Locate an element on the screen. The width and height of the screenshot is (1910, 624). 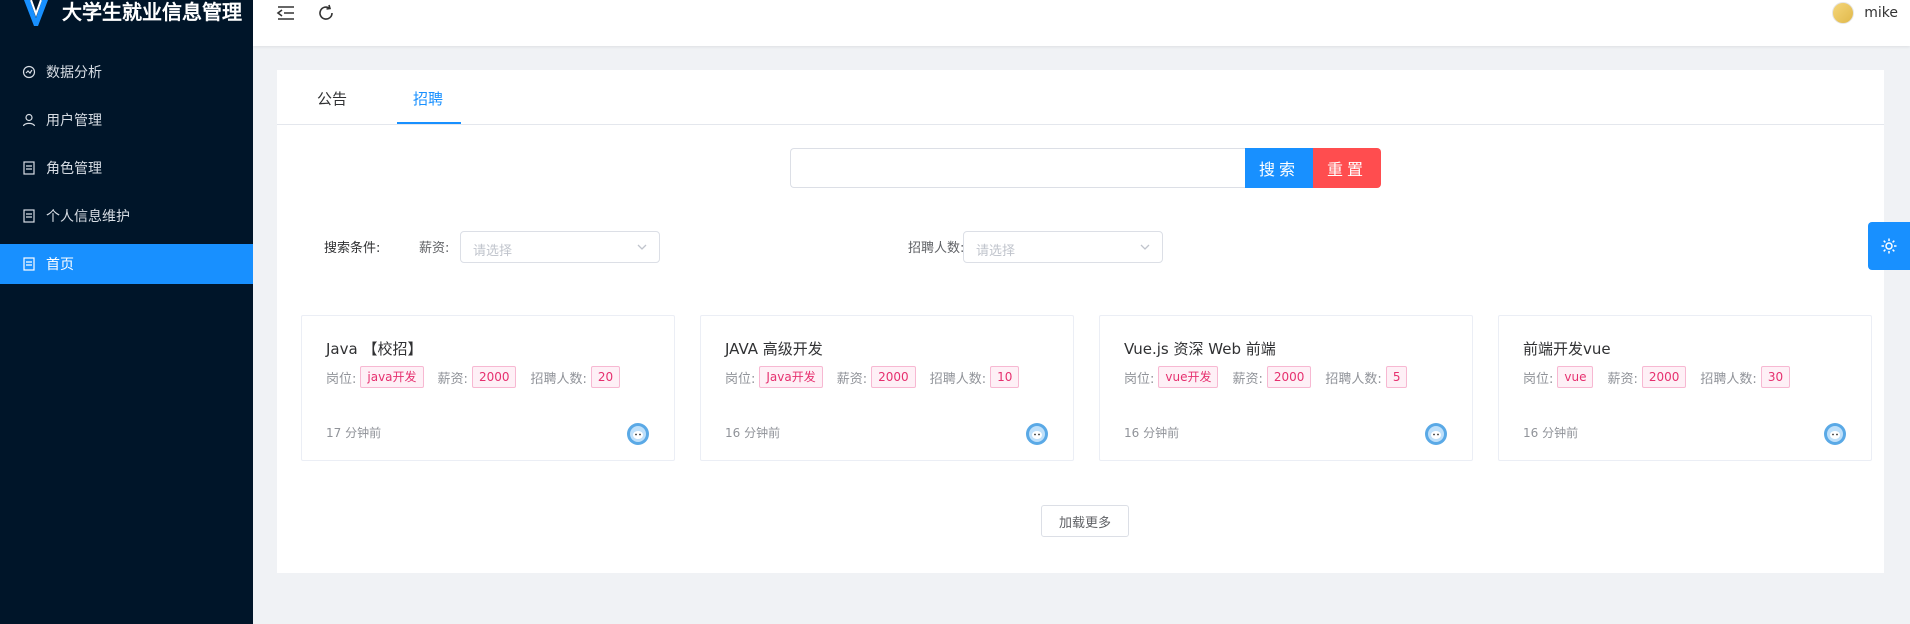
job-meta: 岗位: vue开发 薪资: 2000 招聘人数: 5 is located at coordinates (1272, 377).